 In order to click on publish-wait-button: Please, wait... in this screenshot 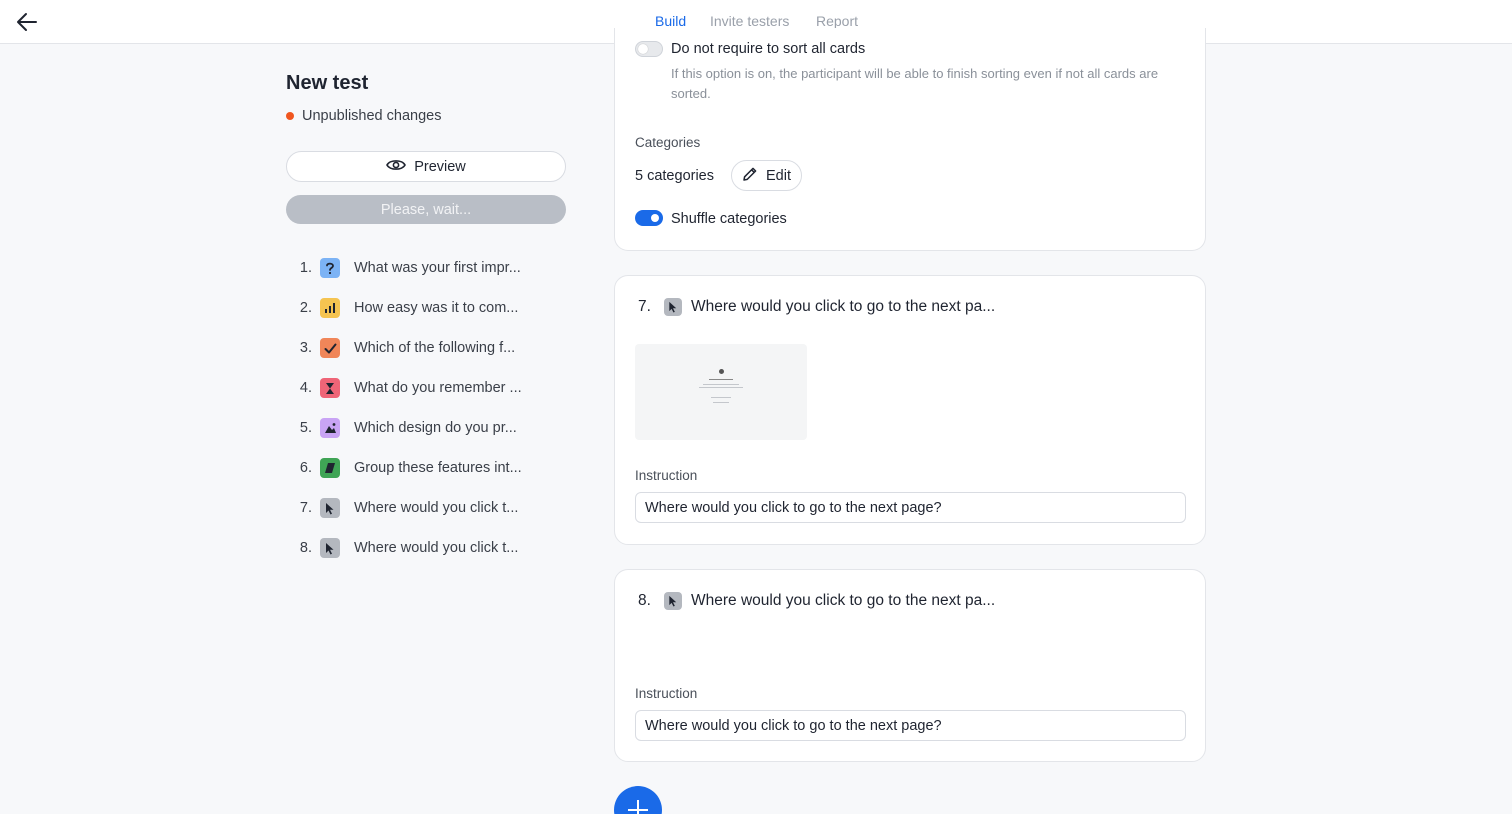, I will do `click(426, 209)`.